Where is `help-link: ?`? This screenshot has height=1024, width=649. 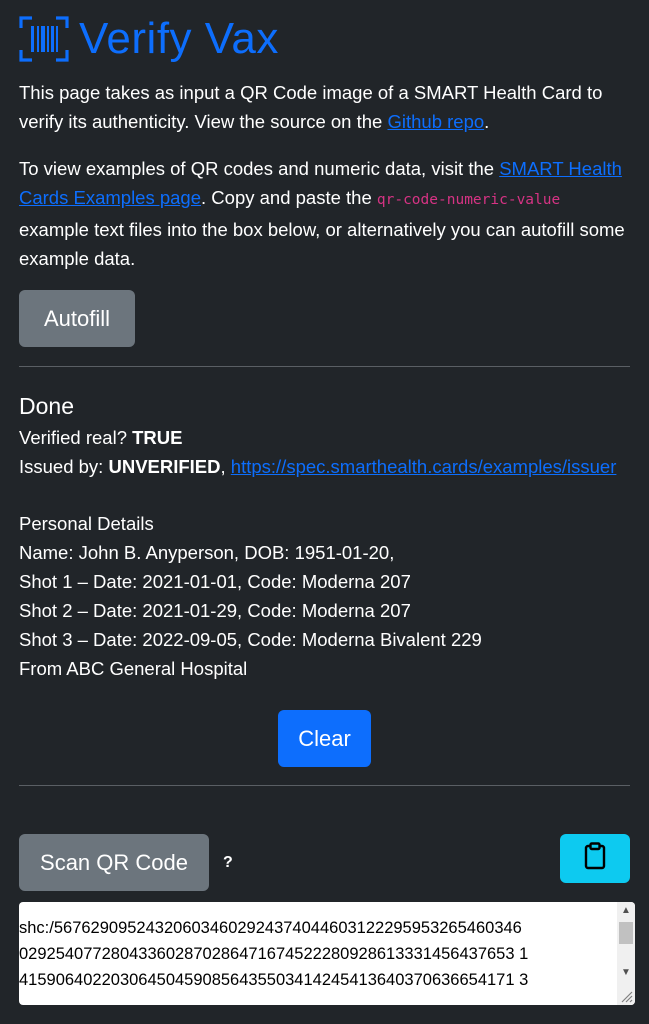
help-link: ? is located at coordinates (228, 863).